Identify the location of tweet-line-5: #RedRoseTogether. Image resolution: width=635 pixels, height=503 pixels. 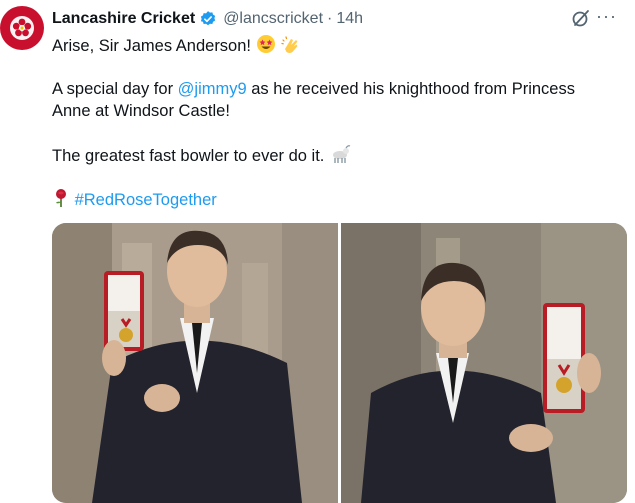
(134, 199).